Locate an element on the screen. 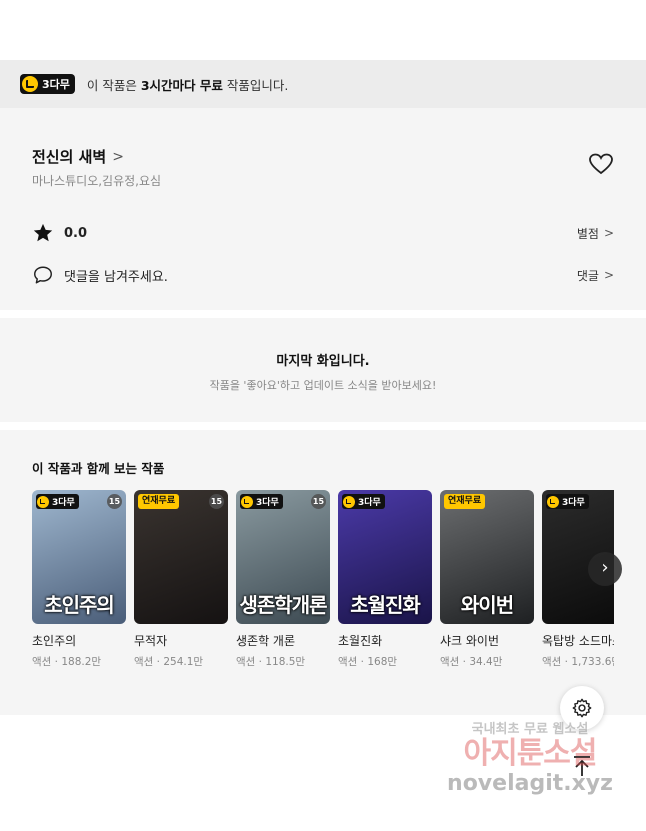  recommendation-card: 3다무 15 초인주의 초인주의 액션 · 188.2만 is located at coordinates (79, 579).